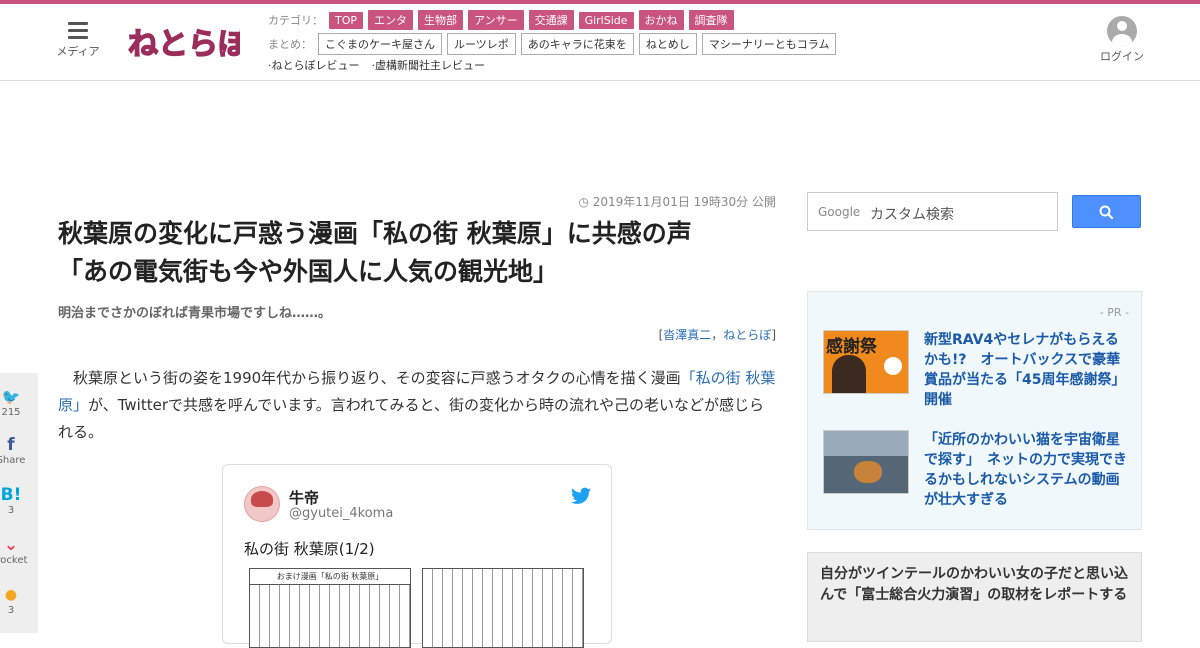 This screenshot has width=1200, height=648. Describe the element at coordinates (866, 462) in the screenshot. I see `pr-thumbnail` at that location.